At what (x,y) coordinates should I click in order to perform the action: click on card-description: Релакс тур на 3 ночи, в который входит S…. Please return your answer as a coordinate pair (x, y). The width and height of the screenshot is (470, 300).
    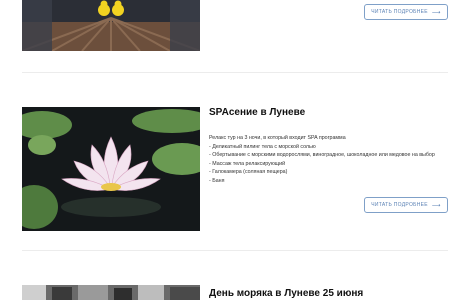
    Looking at the image, I should click on (331, 160).